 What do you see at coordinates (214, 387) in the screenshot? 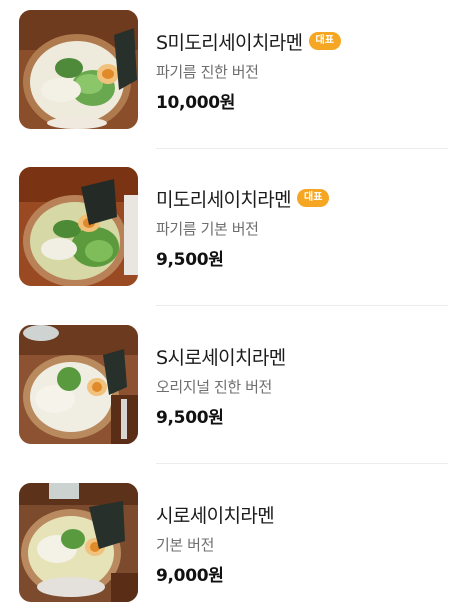
I see `menu-item-description: 오리지널 진한 버전` at bounding box center [214, 387].